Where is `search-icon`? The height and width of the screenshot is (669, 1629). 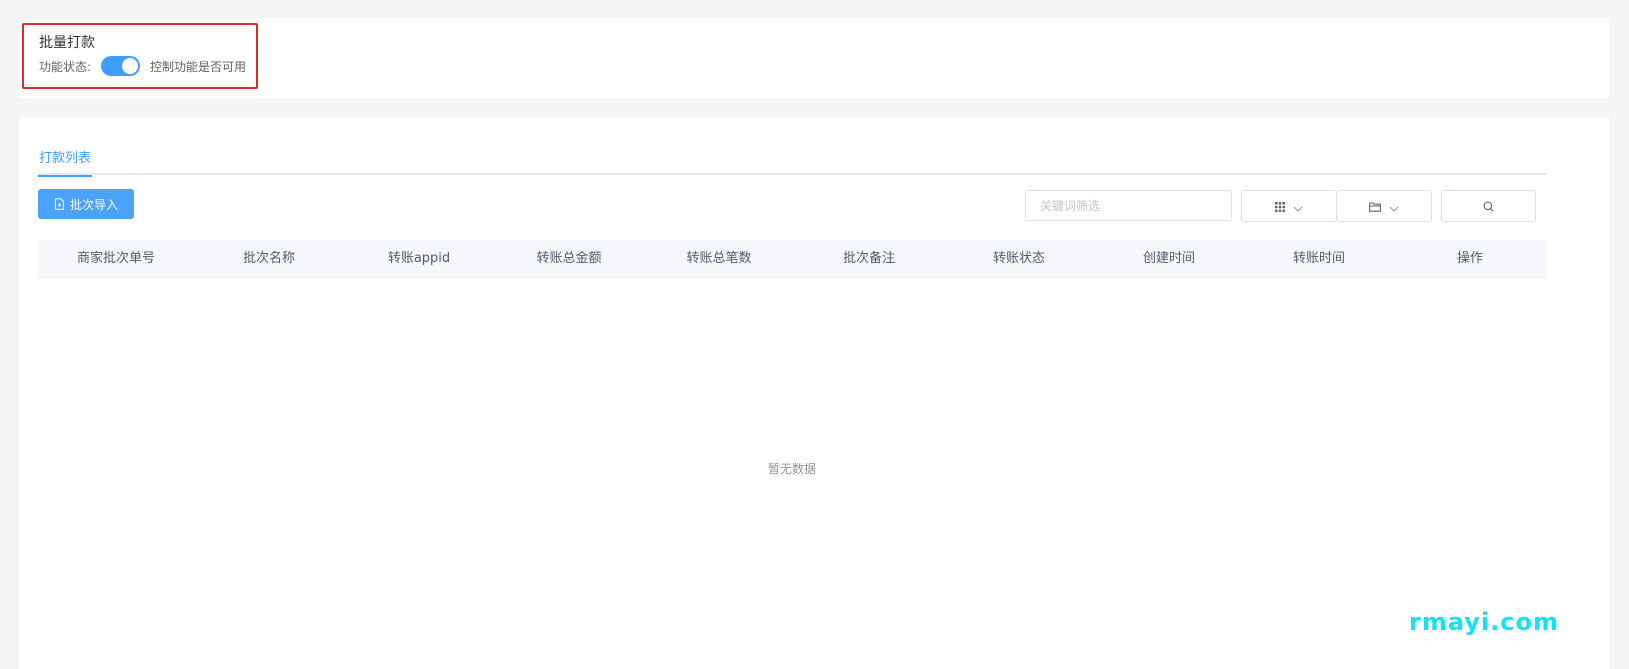 search-icon is located at coordinates (1488, 206).